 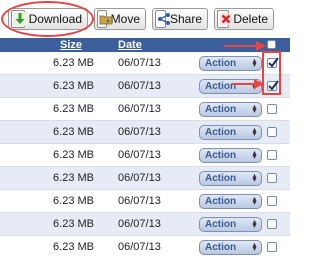 I want to click on delete-label: Delete, so click(x=250, y=19).